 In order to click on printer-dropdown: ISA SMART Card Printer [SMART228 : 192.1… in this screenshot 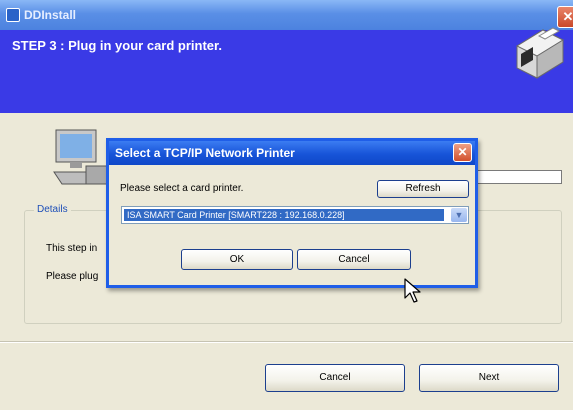, I will do `click(295, 215)`.